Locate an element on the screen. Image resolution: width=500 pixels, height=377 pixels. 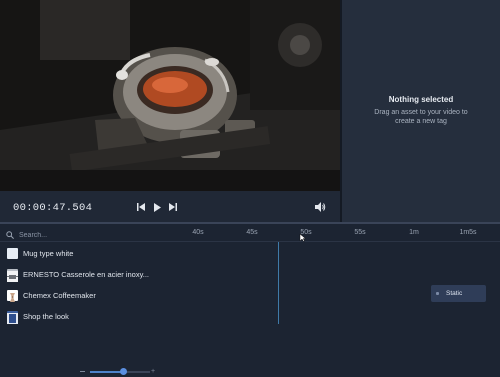
ruler-label: 1m is located at coordinates (414, 232).